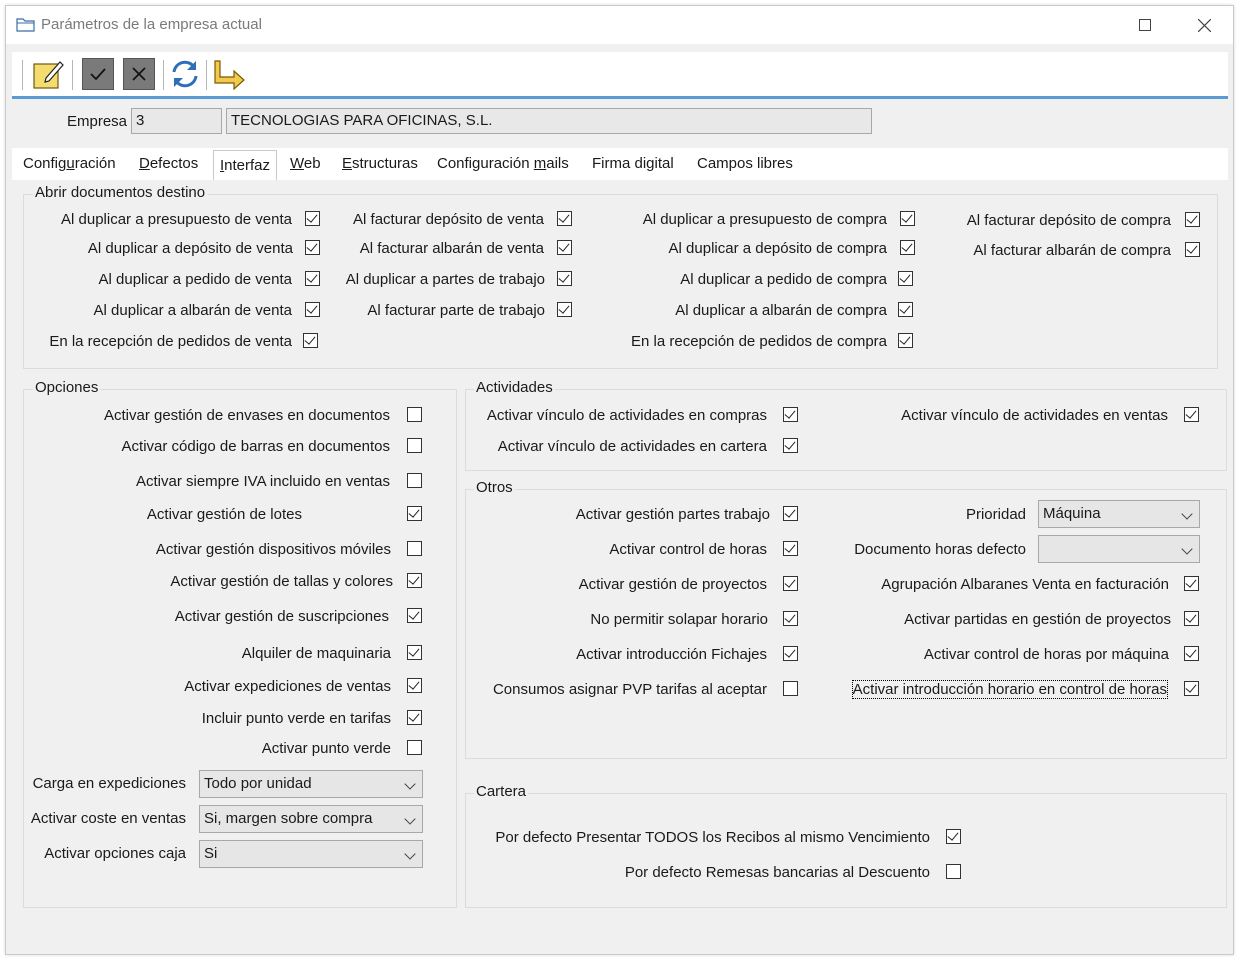 This screenshot has width=1238, height=962. I want to click on cancel-button, so click(139, 74).